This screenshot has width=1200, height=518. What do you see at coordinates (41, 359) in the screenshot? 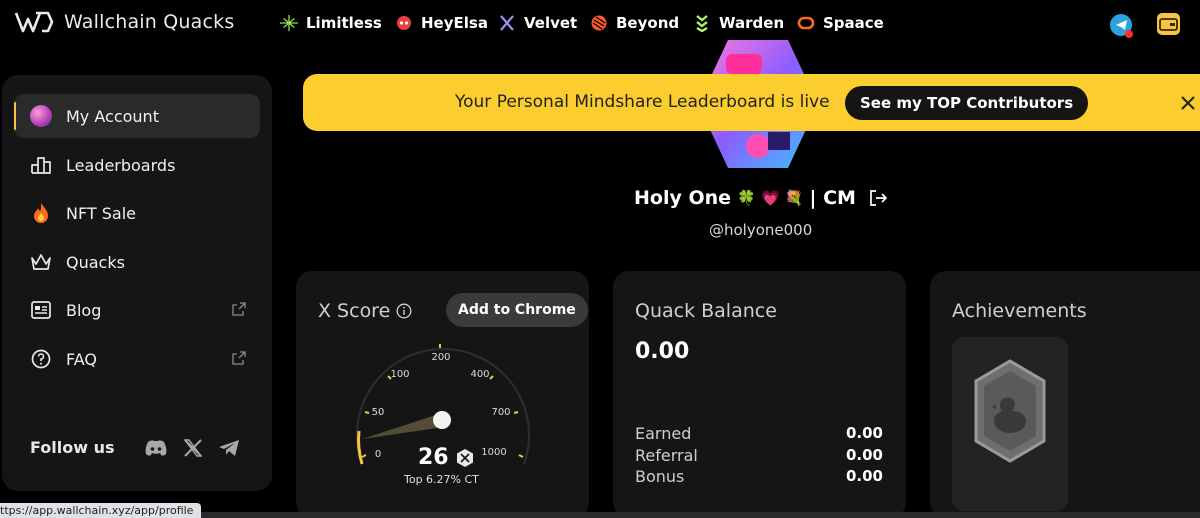
I see `question-icon` at bounding box center [41, 359].